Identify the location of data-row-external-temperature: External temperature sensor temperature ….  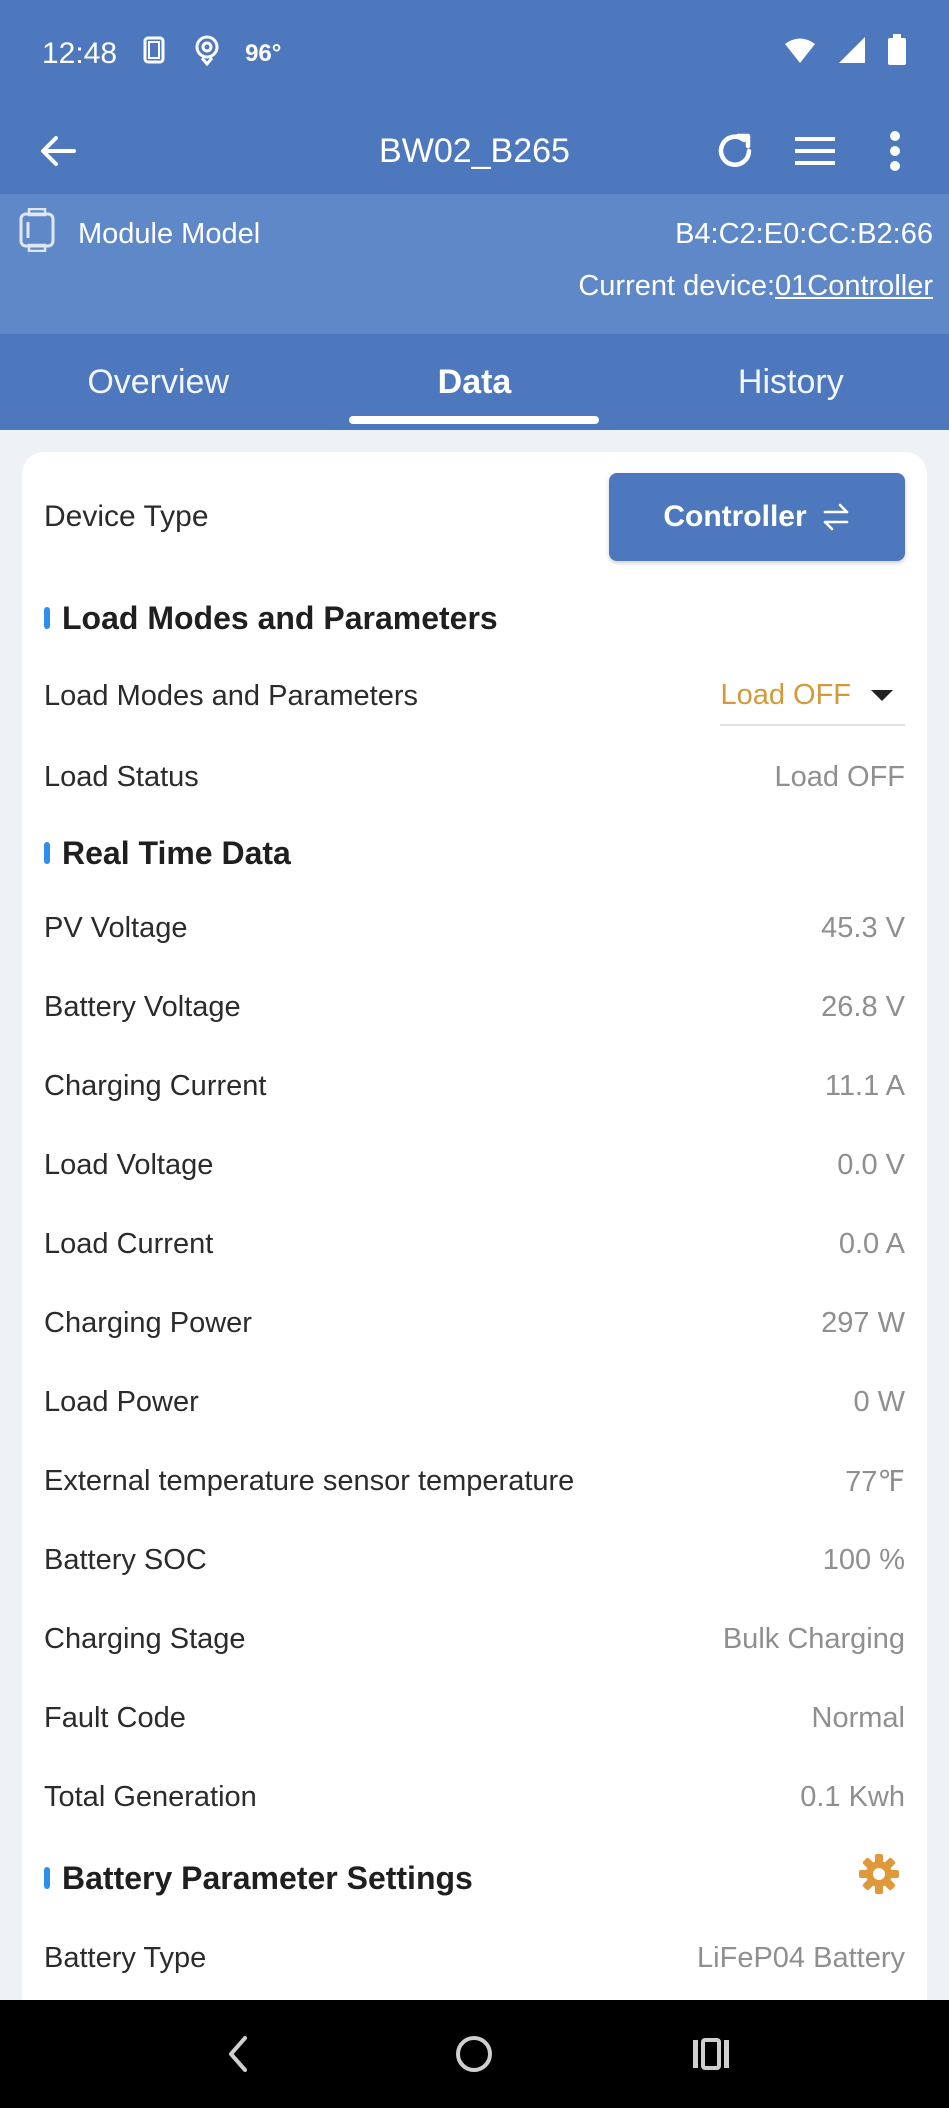
(474, 1481).